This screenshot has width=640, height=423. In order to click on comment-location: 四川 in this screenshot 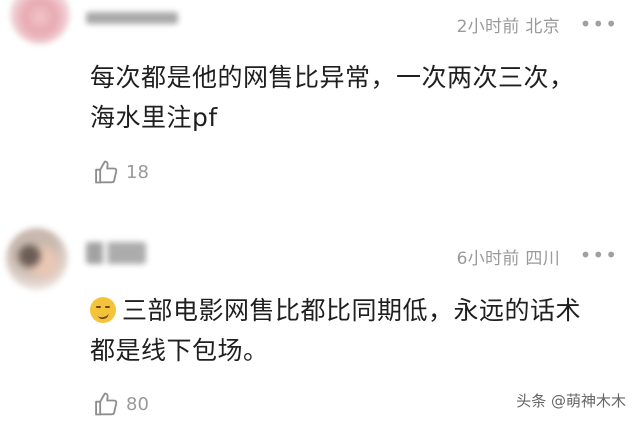, I will do `click(542, 259)`.